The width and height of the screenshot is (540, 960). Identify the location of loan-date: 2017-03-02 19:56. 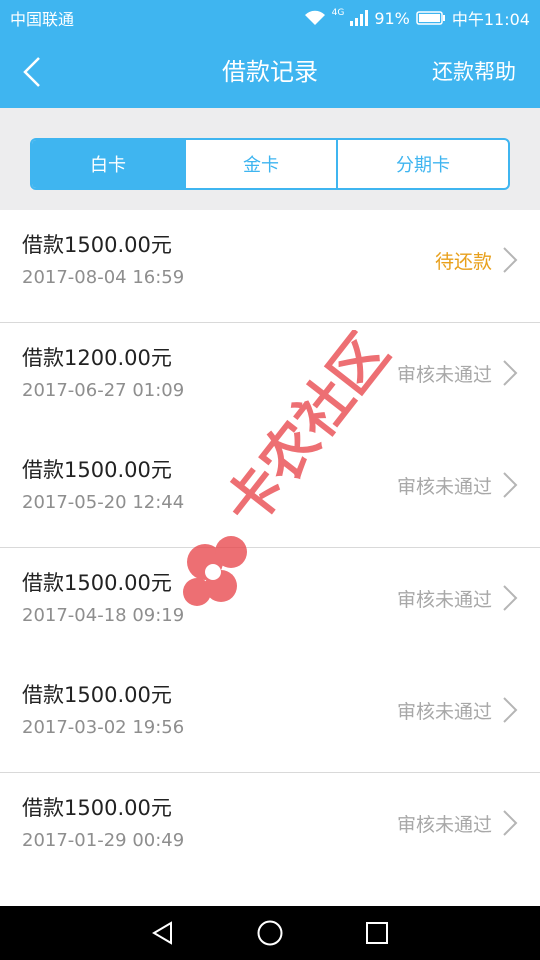
(103, 727).